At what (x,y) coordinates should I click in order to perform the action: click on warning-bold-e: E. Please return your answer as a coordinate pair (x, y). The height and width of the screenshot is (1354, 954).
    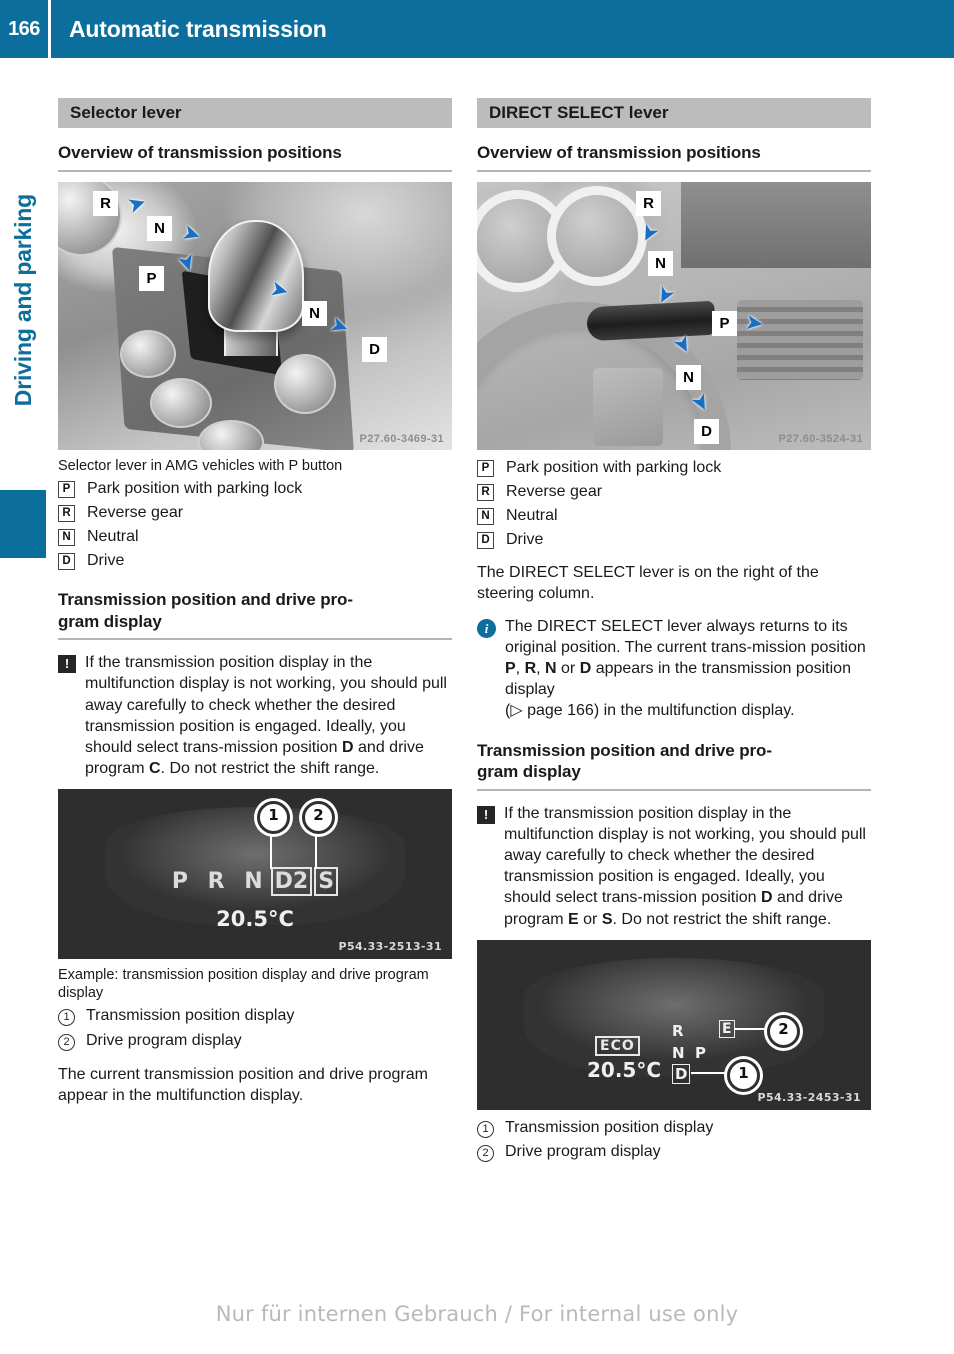
    Looking at the image, I should click on (573, 919).